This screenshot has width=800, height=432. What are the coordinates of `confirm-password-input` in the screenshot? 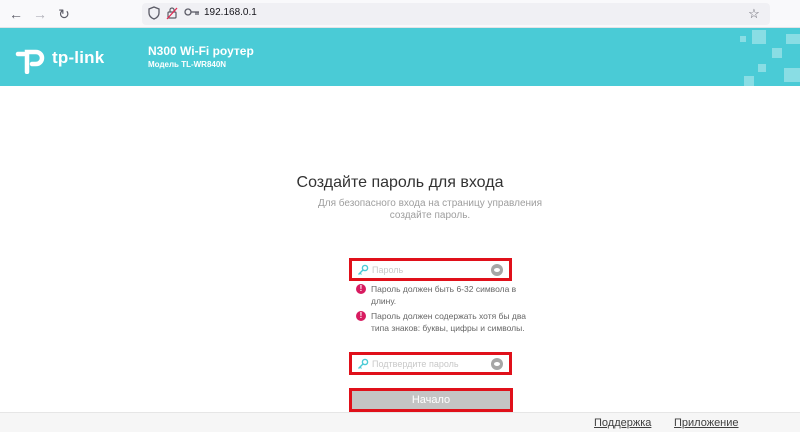 It's located at (427, 364).